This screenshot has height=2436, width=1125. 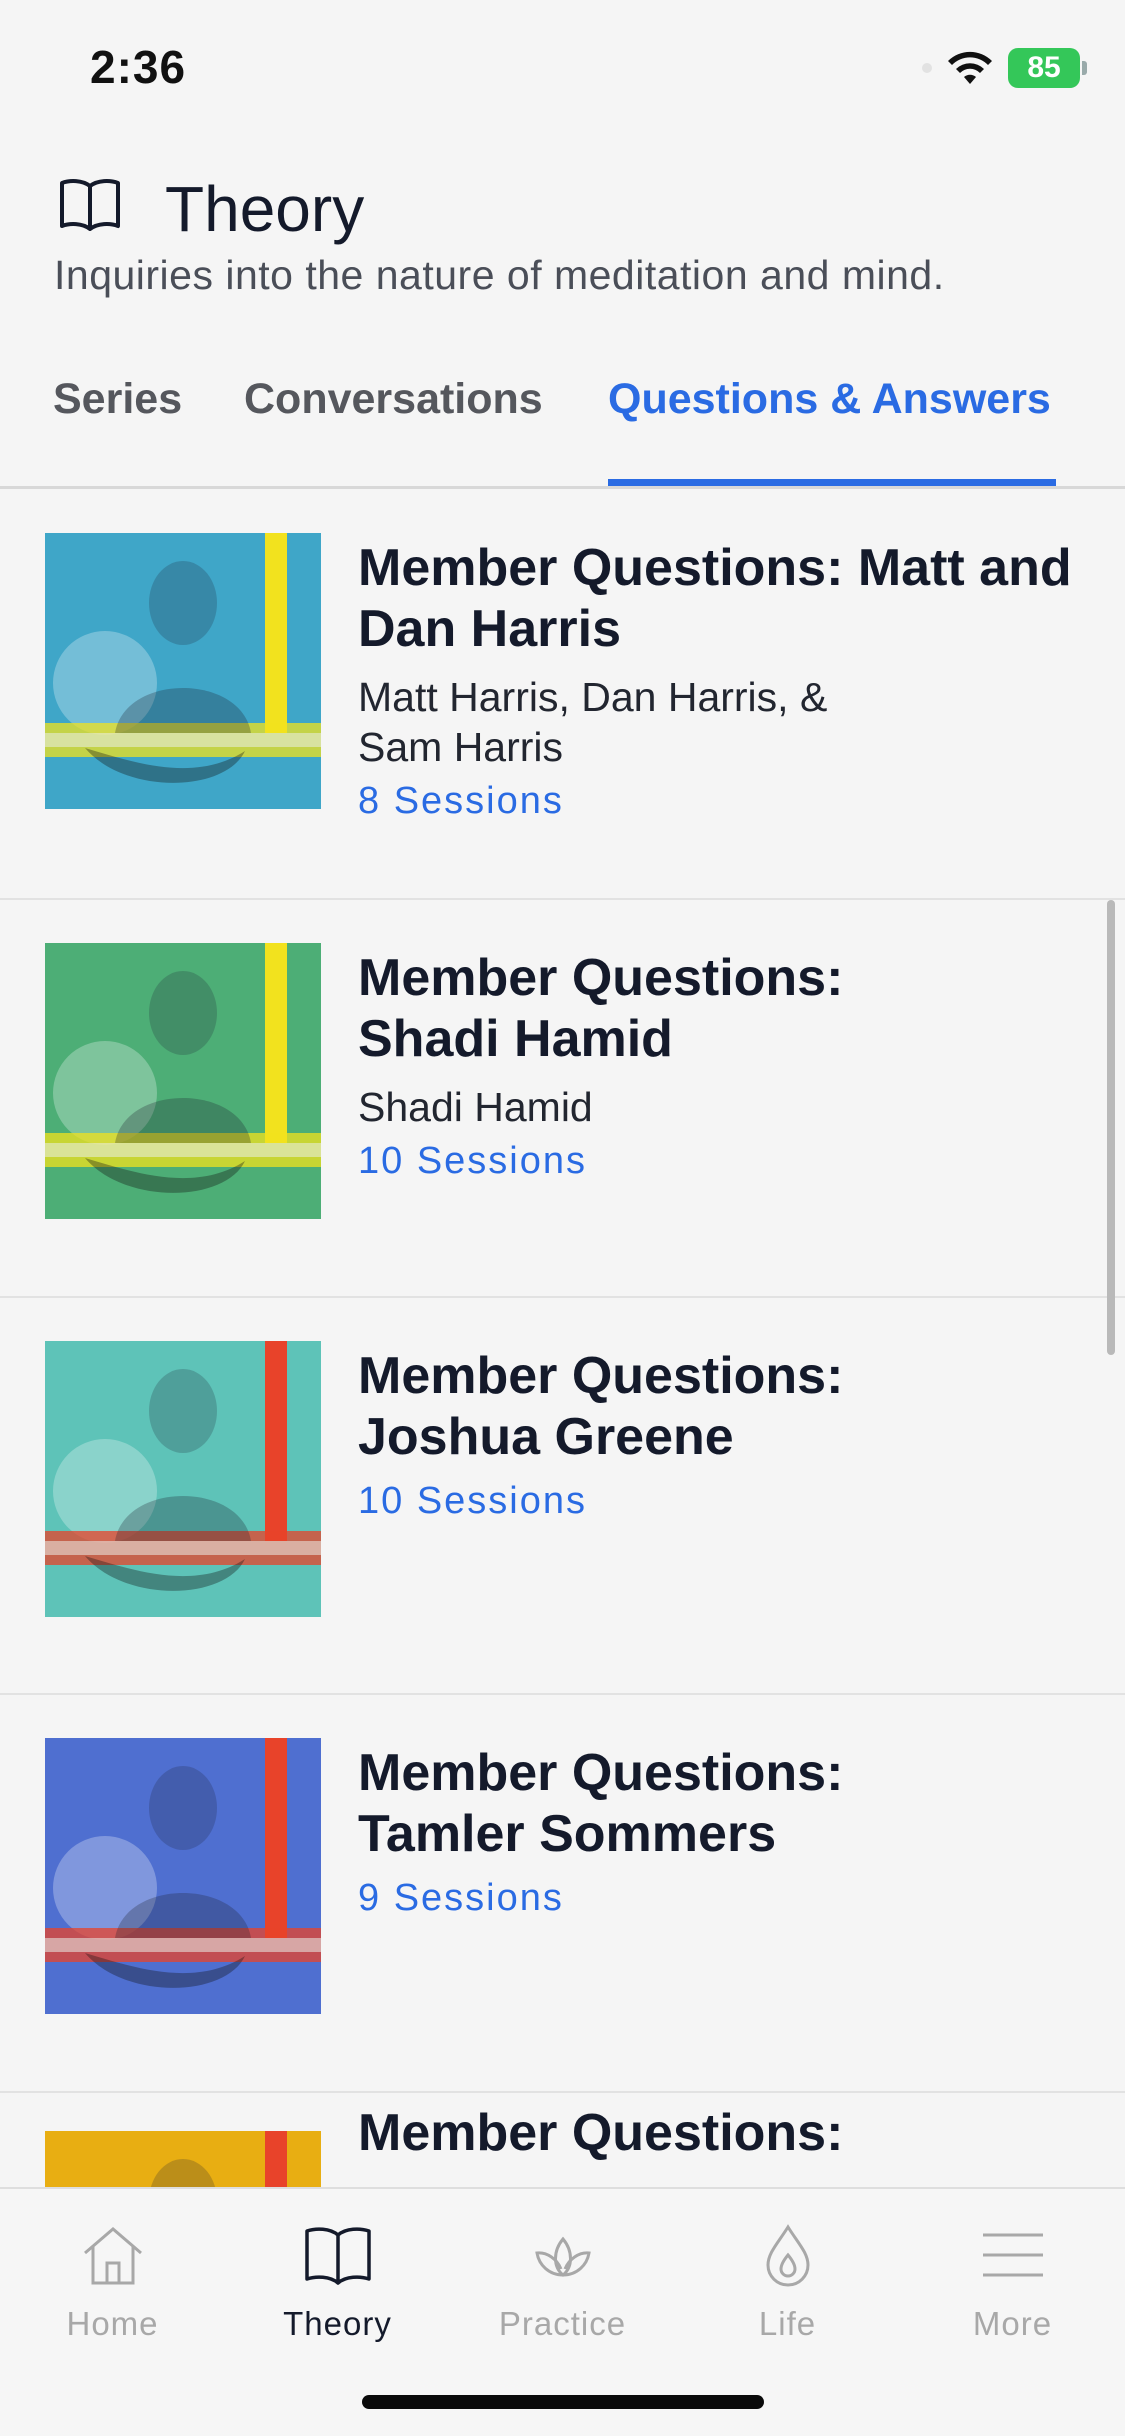 I want to click on tabbar-home: Home, so click(x=112, y=2281).